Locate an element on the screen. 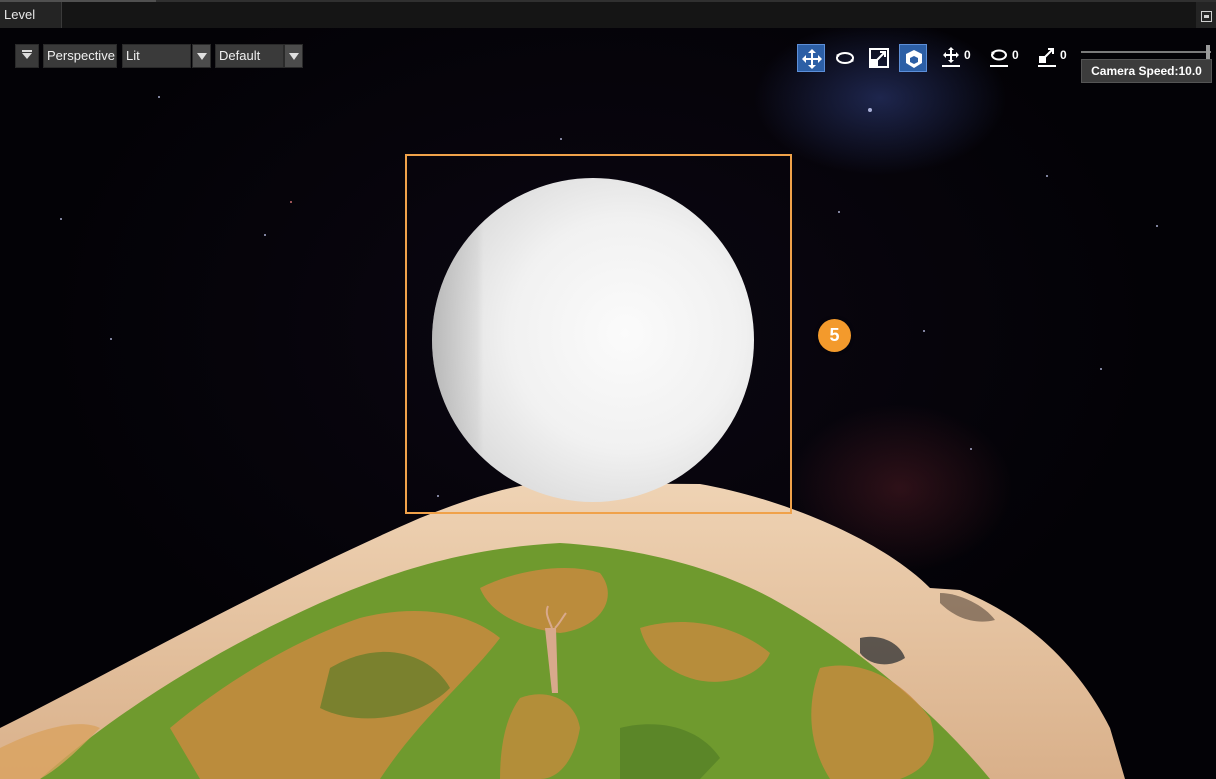 This screenshot has height=779, width=1216. annotation-badge: 5 is located at coordinates (834, 335).